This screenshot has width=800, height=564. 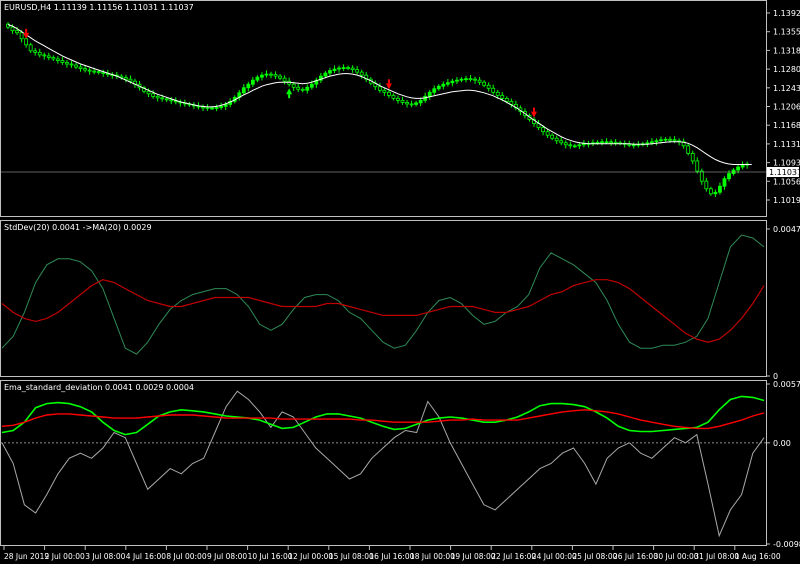 I want to click on price-tick-label: 1.13920, so click(x=786, y=13).